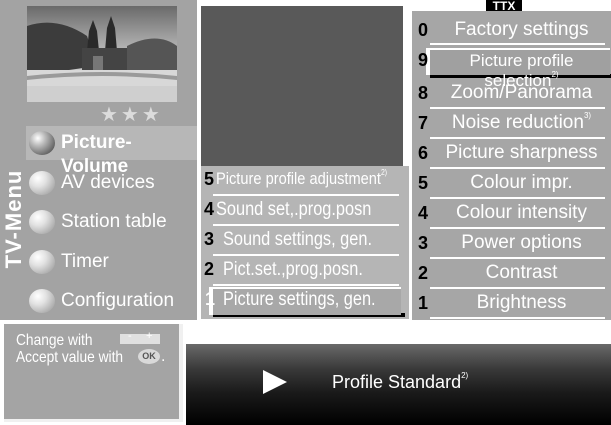  I want to click on menu-vertical-title: TV-Menu, so click(13, 219).